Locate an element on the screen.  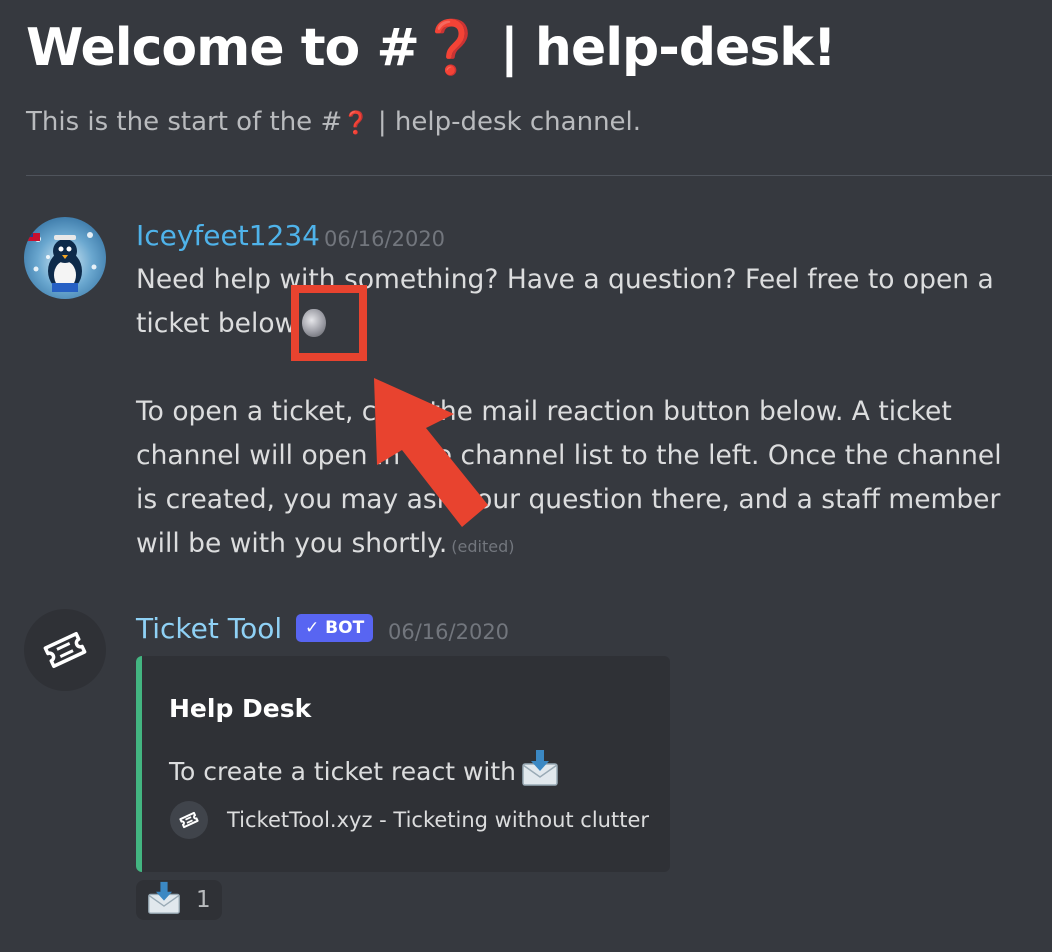
bot-tag: ✓ BOT is located at coordinates (335, 628).